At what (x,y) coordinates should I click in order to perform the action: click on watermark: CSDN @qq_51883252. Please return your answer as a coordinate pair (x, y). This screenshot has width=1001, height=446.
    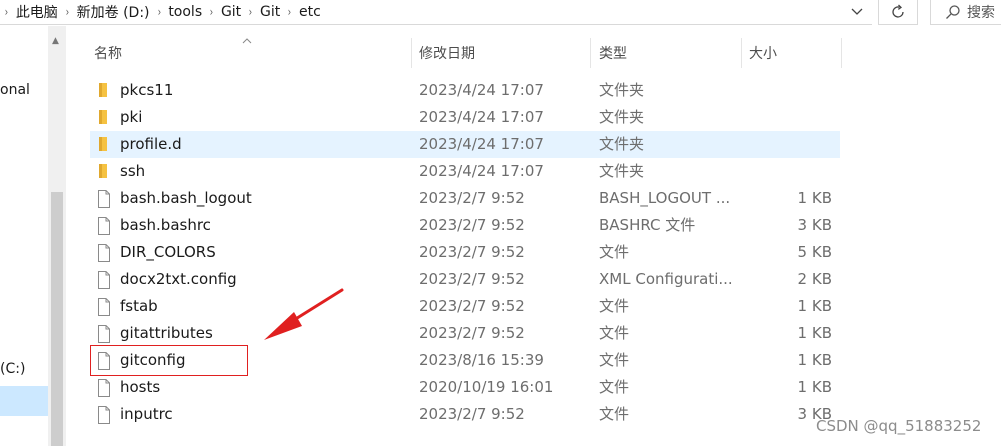
    Looking at the image, I should click on (899, 426).